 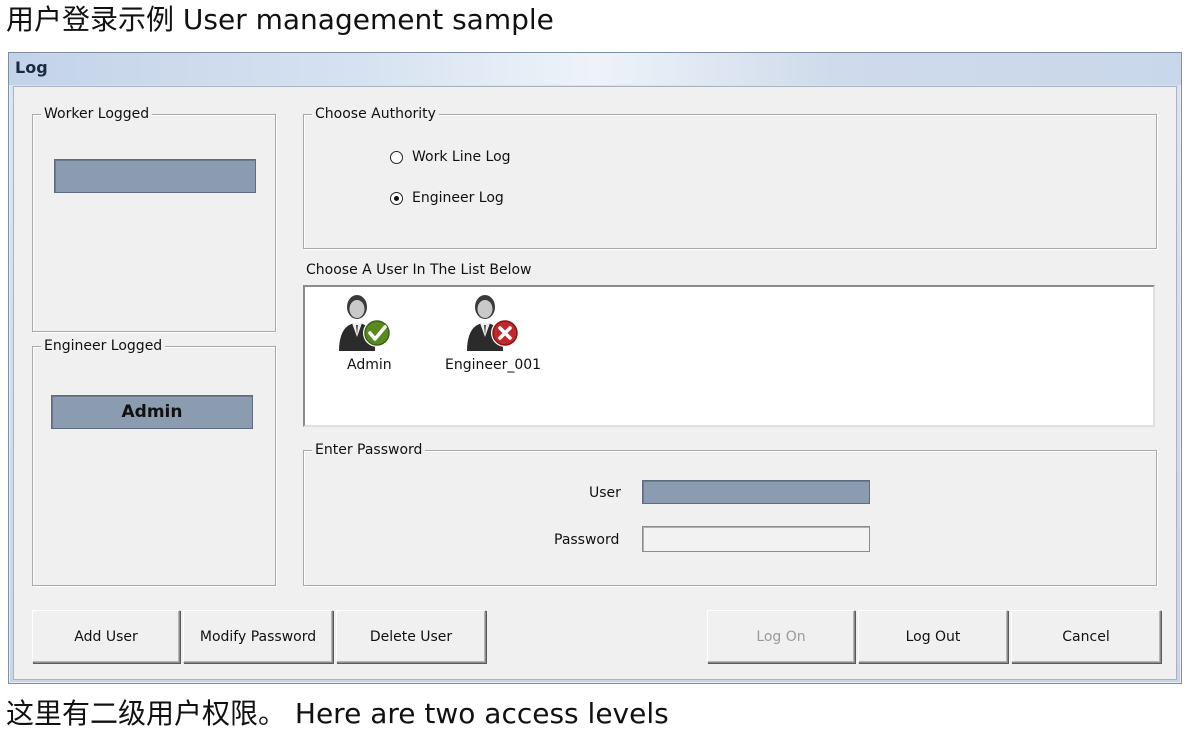 What do you see at coordinates (258, 636) in the screenshot?
I see `modify-password-button: Modify Password` at bounding box center [258, 636].